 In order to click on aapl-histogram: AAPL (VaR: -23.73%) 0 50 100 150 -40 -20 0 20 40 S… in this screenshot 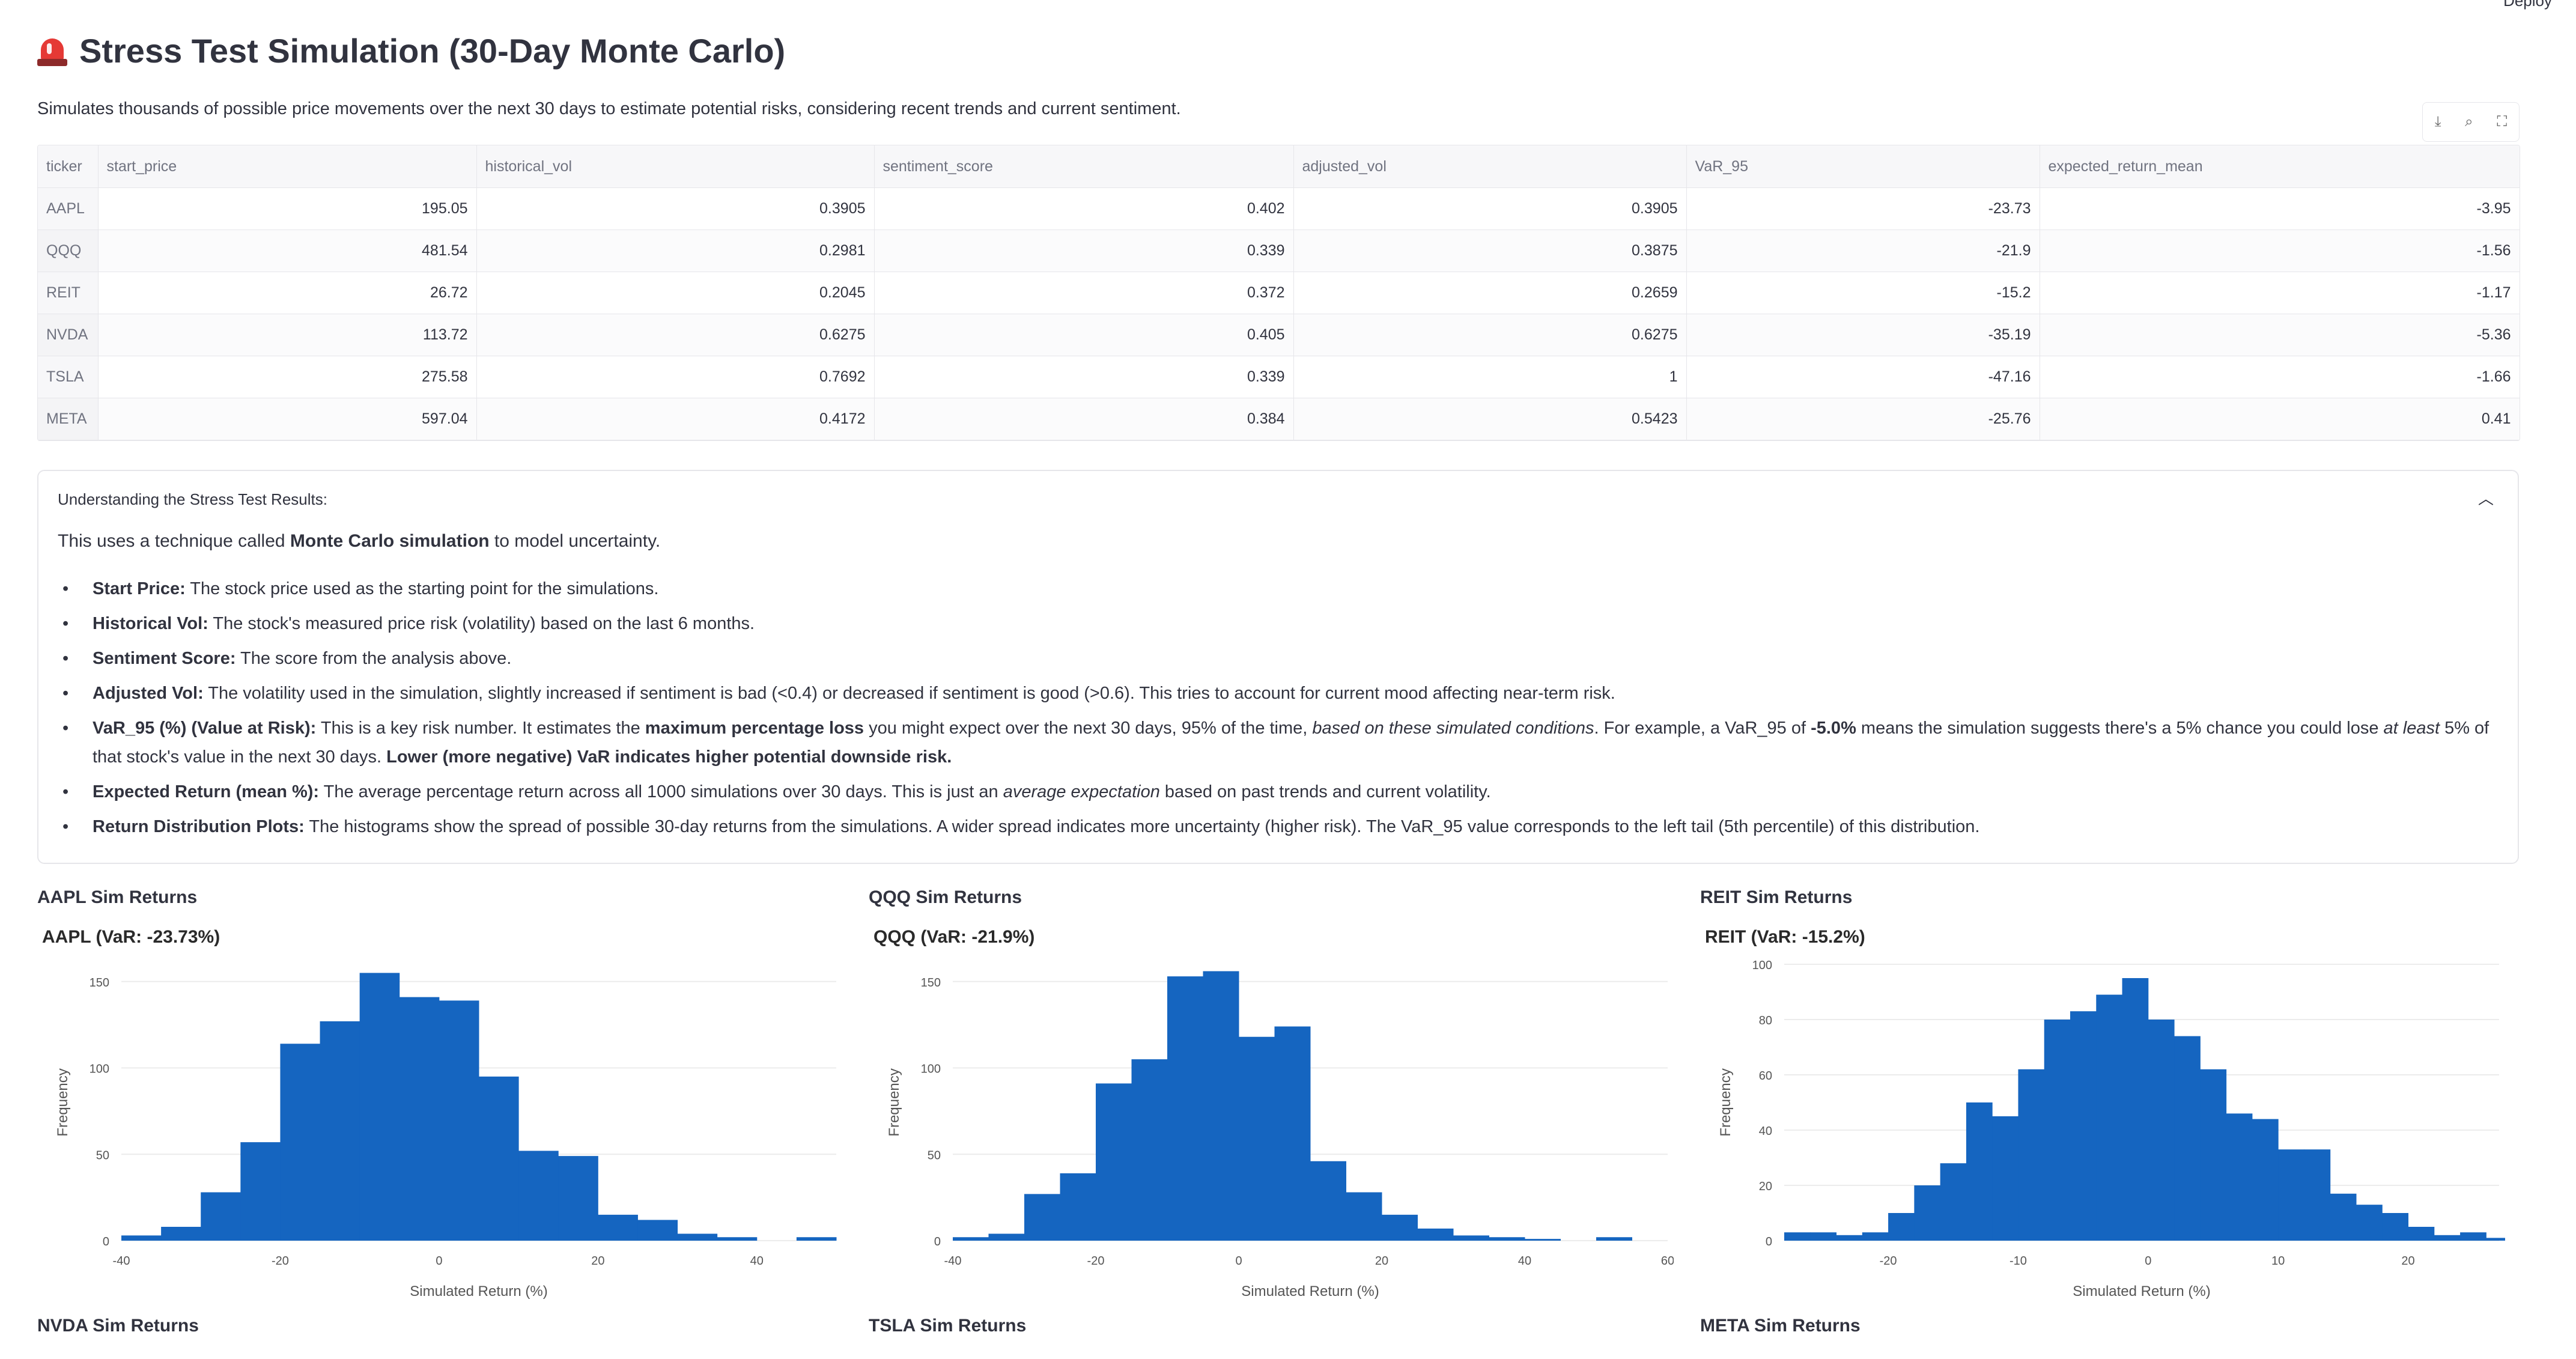, I will do `click(439, 1121)`.